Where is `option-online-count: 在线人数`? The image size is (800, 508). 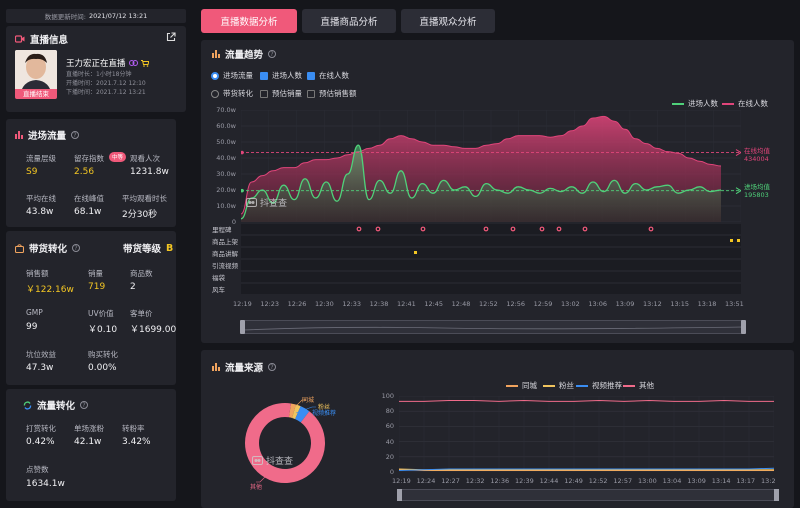
option-online-count: 在线人数 is located at coordinates (328, 75).